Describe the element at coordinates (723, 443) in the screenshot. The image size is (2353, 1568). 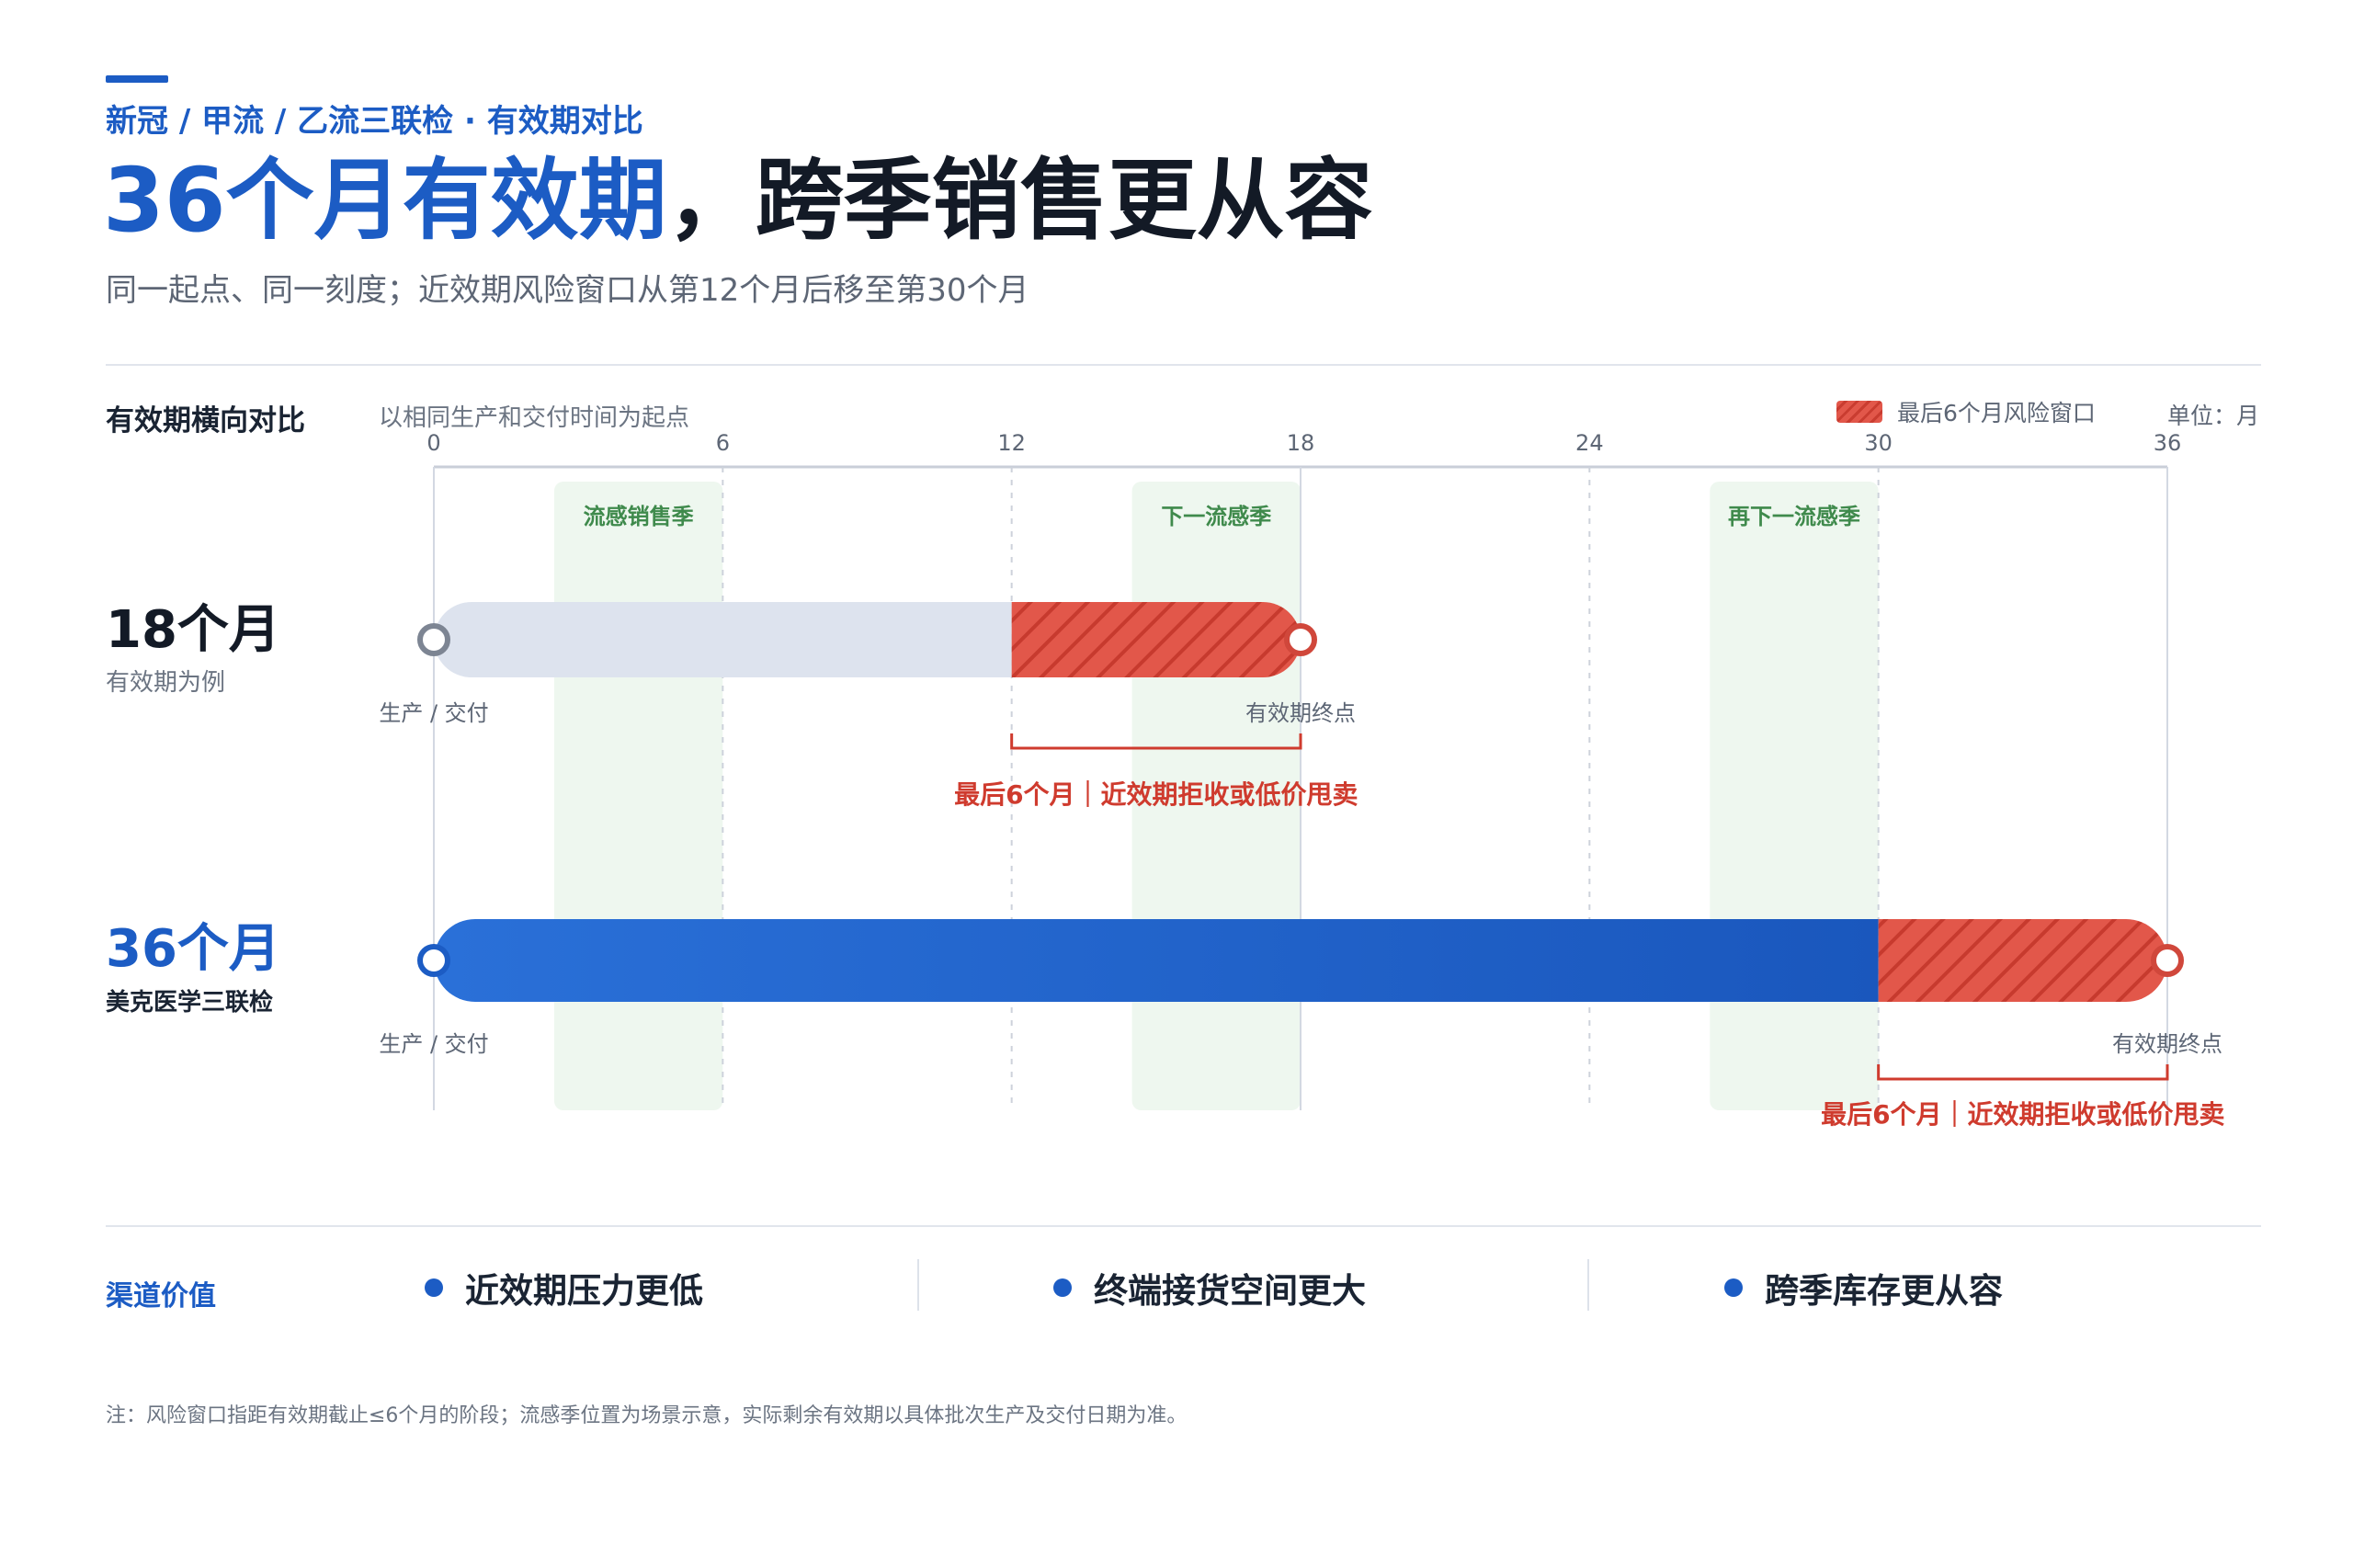
I see `x-tick-label: 6` at that location.